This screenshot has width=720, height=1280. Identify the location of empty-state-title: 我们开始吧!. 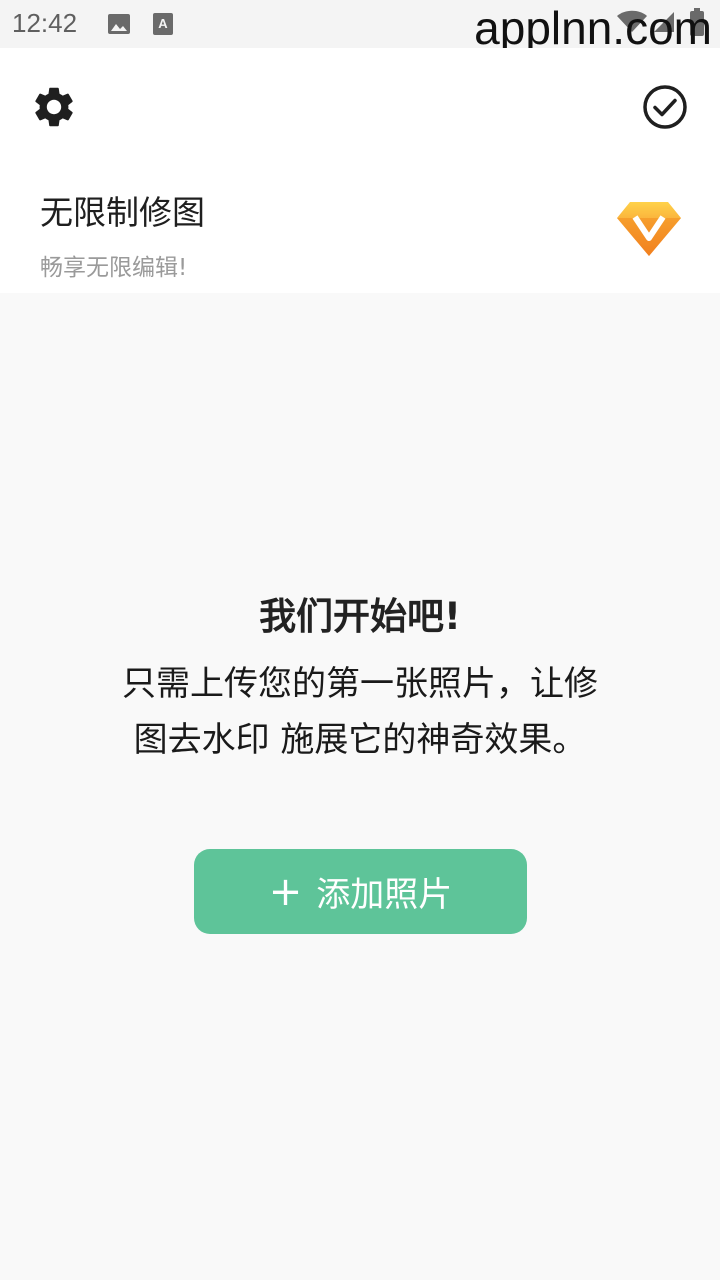
(360, 616).